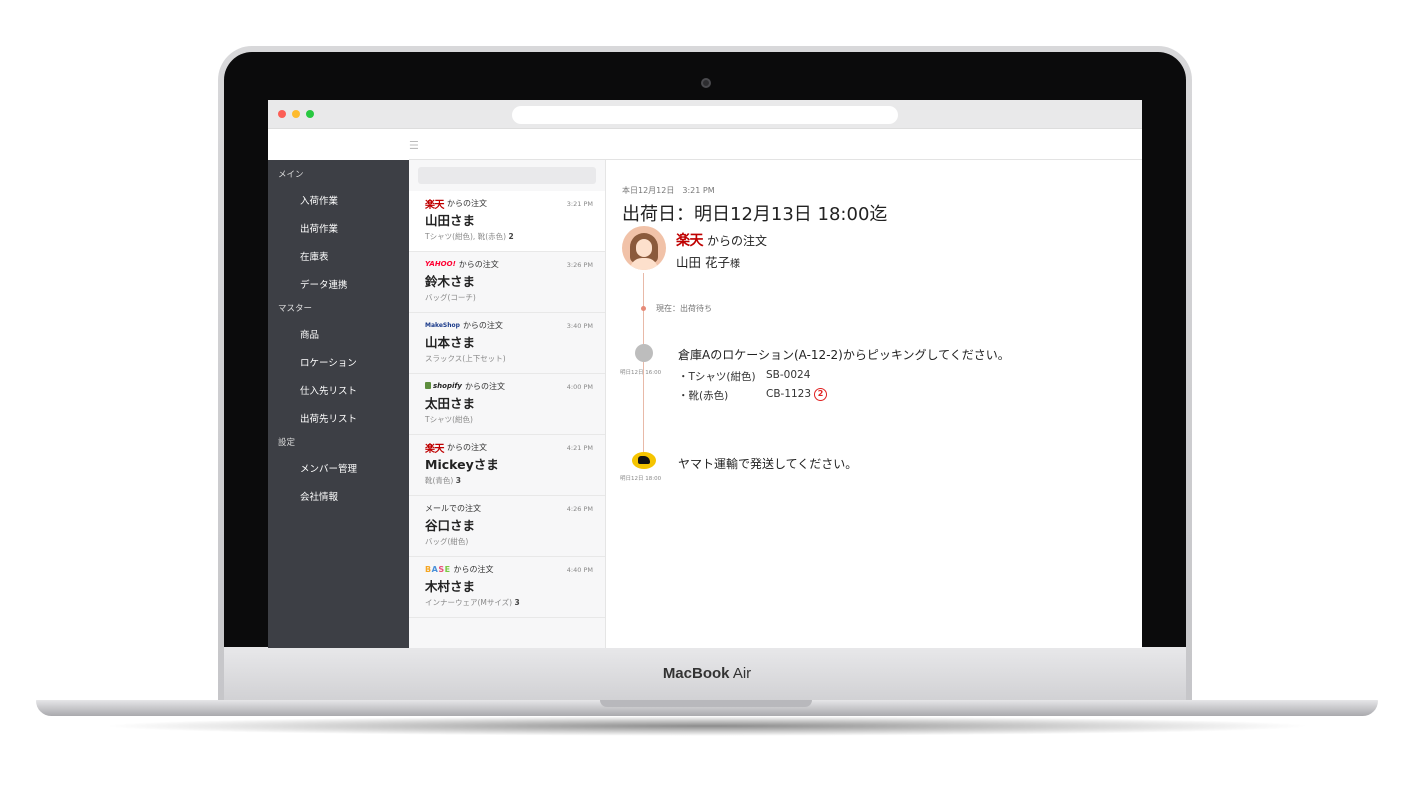  What do you see at coordinates (844, 355) in the screenshot?
I see `step-message: 倉庫Aのロケーション(A-12-2)からピッキングしてください。` at bounding box center [844, 355].